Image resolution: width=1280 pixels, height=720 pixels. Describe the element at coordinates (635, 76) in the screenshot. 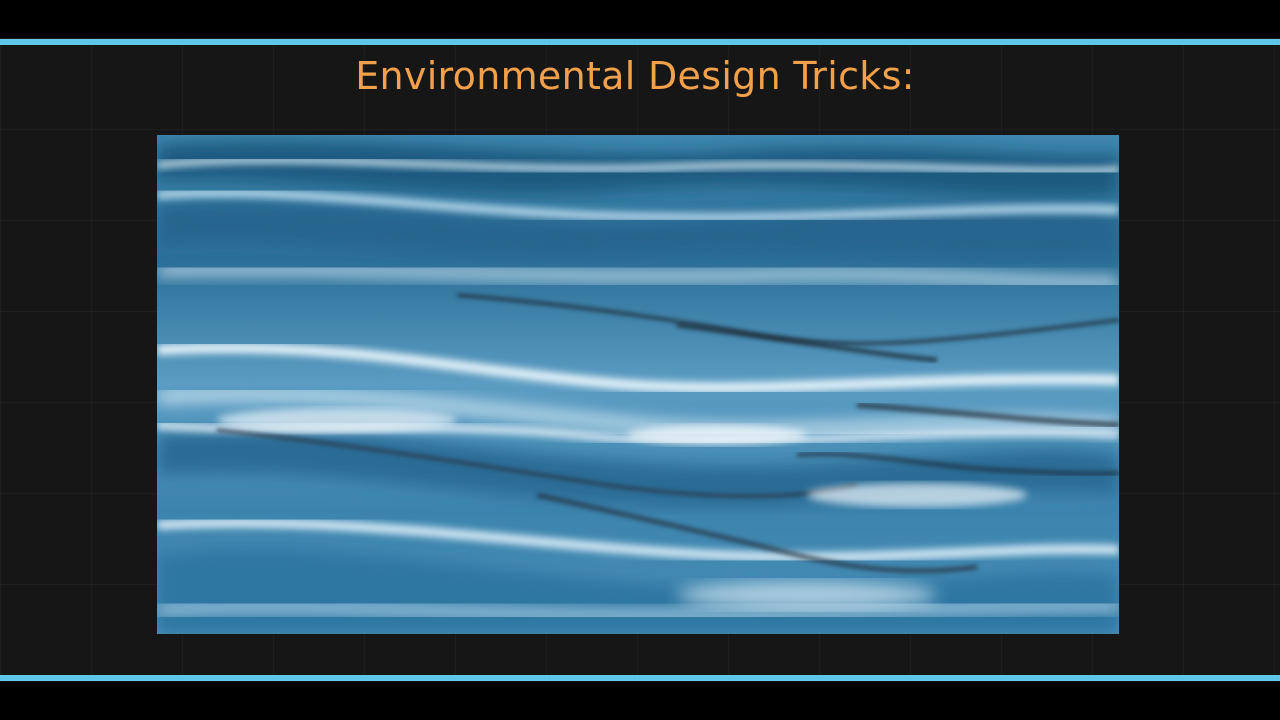

I see `slide-title: Environmental Design Tricks:` at that location.